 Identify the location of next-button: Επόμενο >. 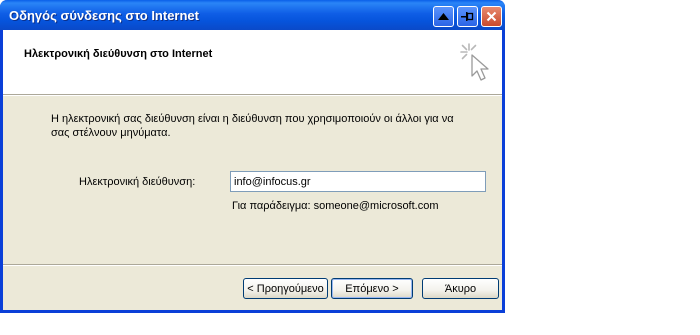
(372, 288).